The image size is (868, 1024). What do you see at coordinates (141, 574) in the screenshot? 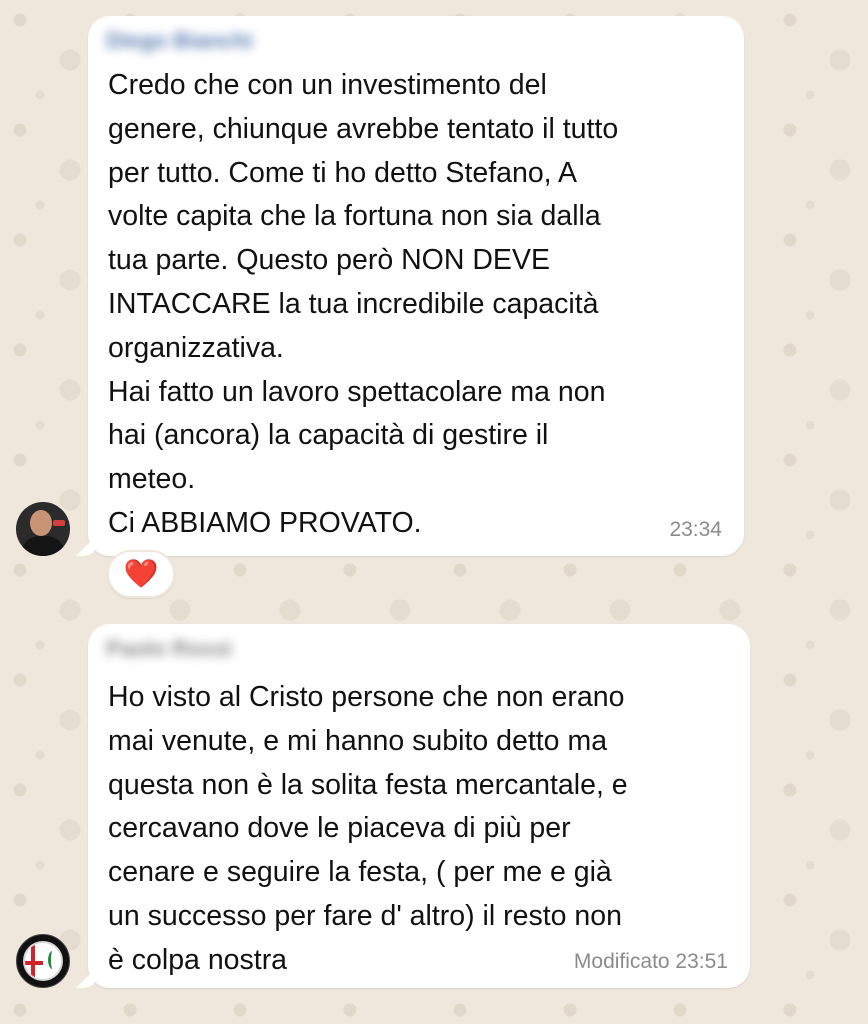
I see `heart-reaction-badge: ❤️` at bounding box center [141, 574].